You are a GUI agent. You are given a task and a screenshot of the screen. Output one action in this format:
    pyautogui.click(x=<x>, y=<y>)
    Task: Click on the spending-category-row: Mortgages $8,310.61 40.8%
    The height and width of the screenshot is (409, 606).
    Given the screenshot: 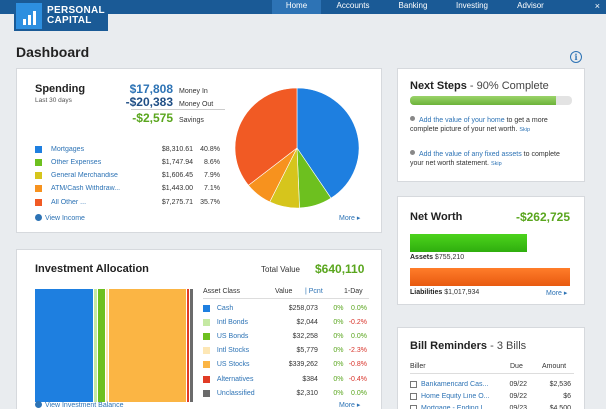 What is the action you would take?
    pyautogui.click(x=128, y=149)
    